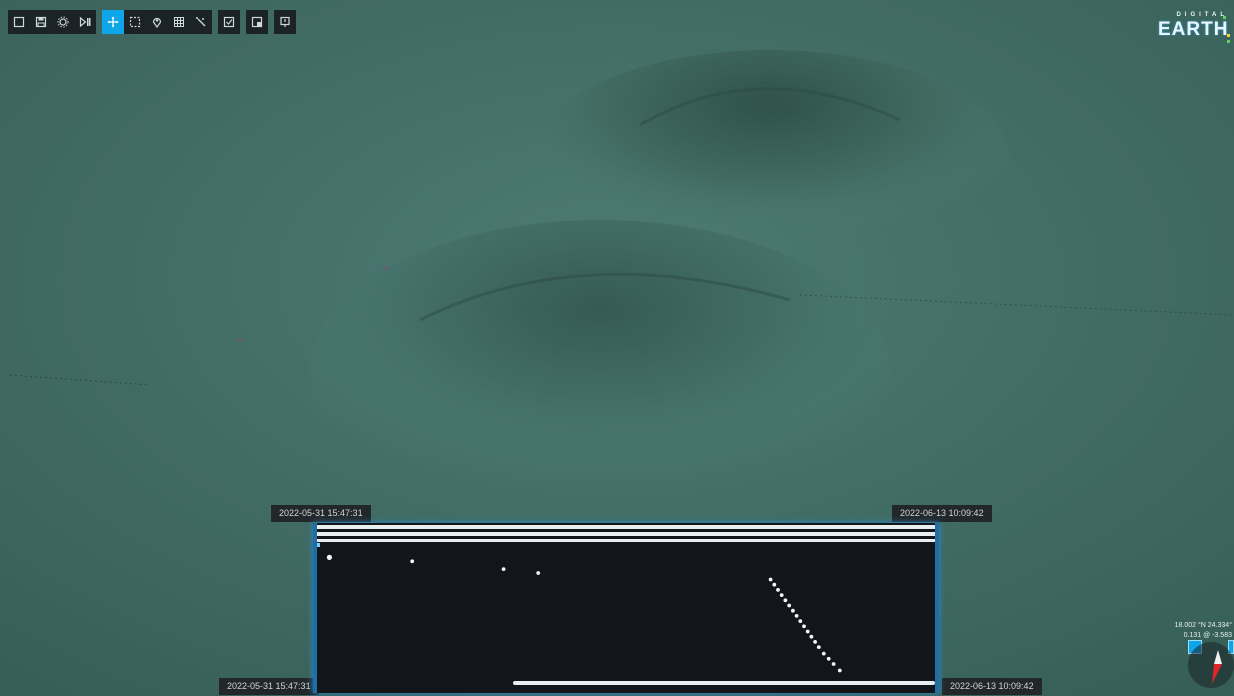  I want to click on magic-icon, so click(201, 22).